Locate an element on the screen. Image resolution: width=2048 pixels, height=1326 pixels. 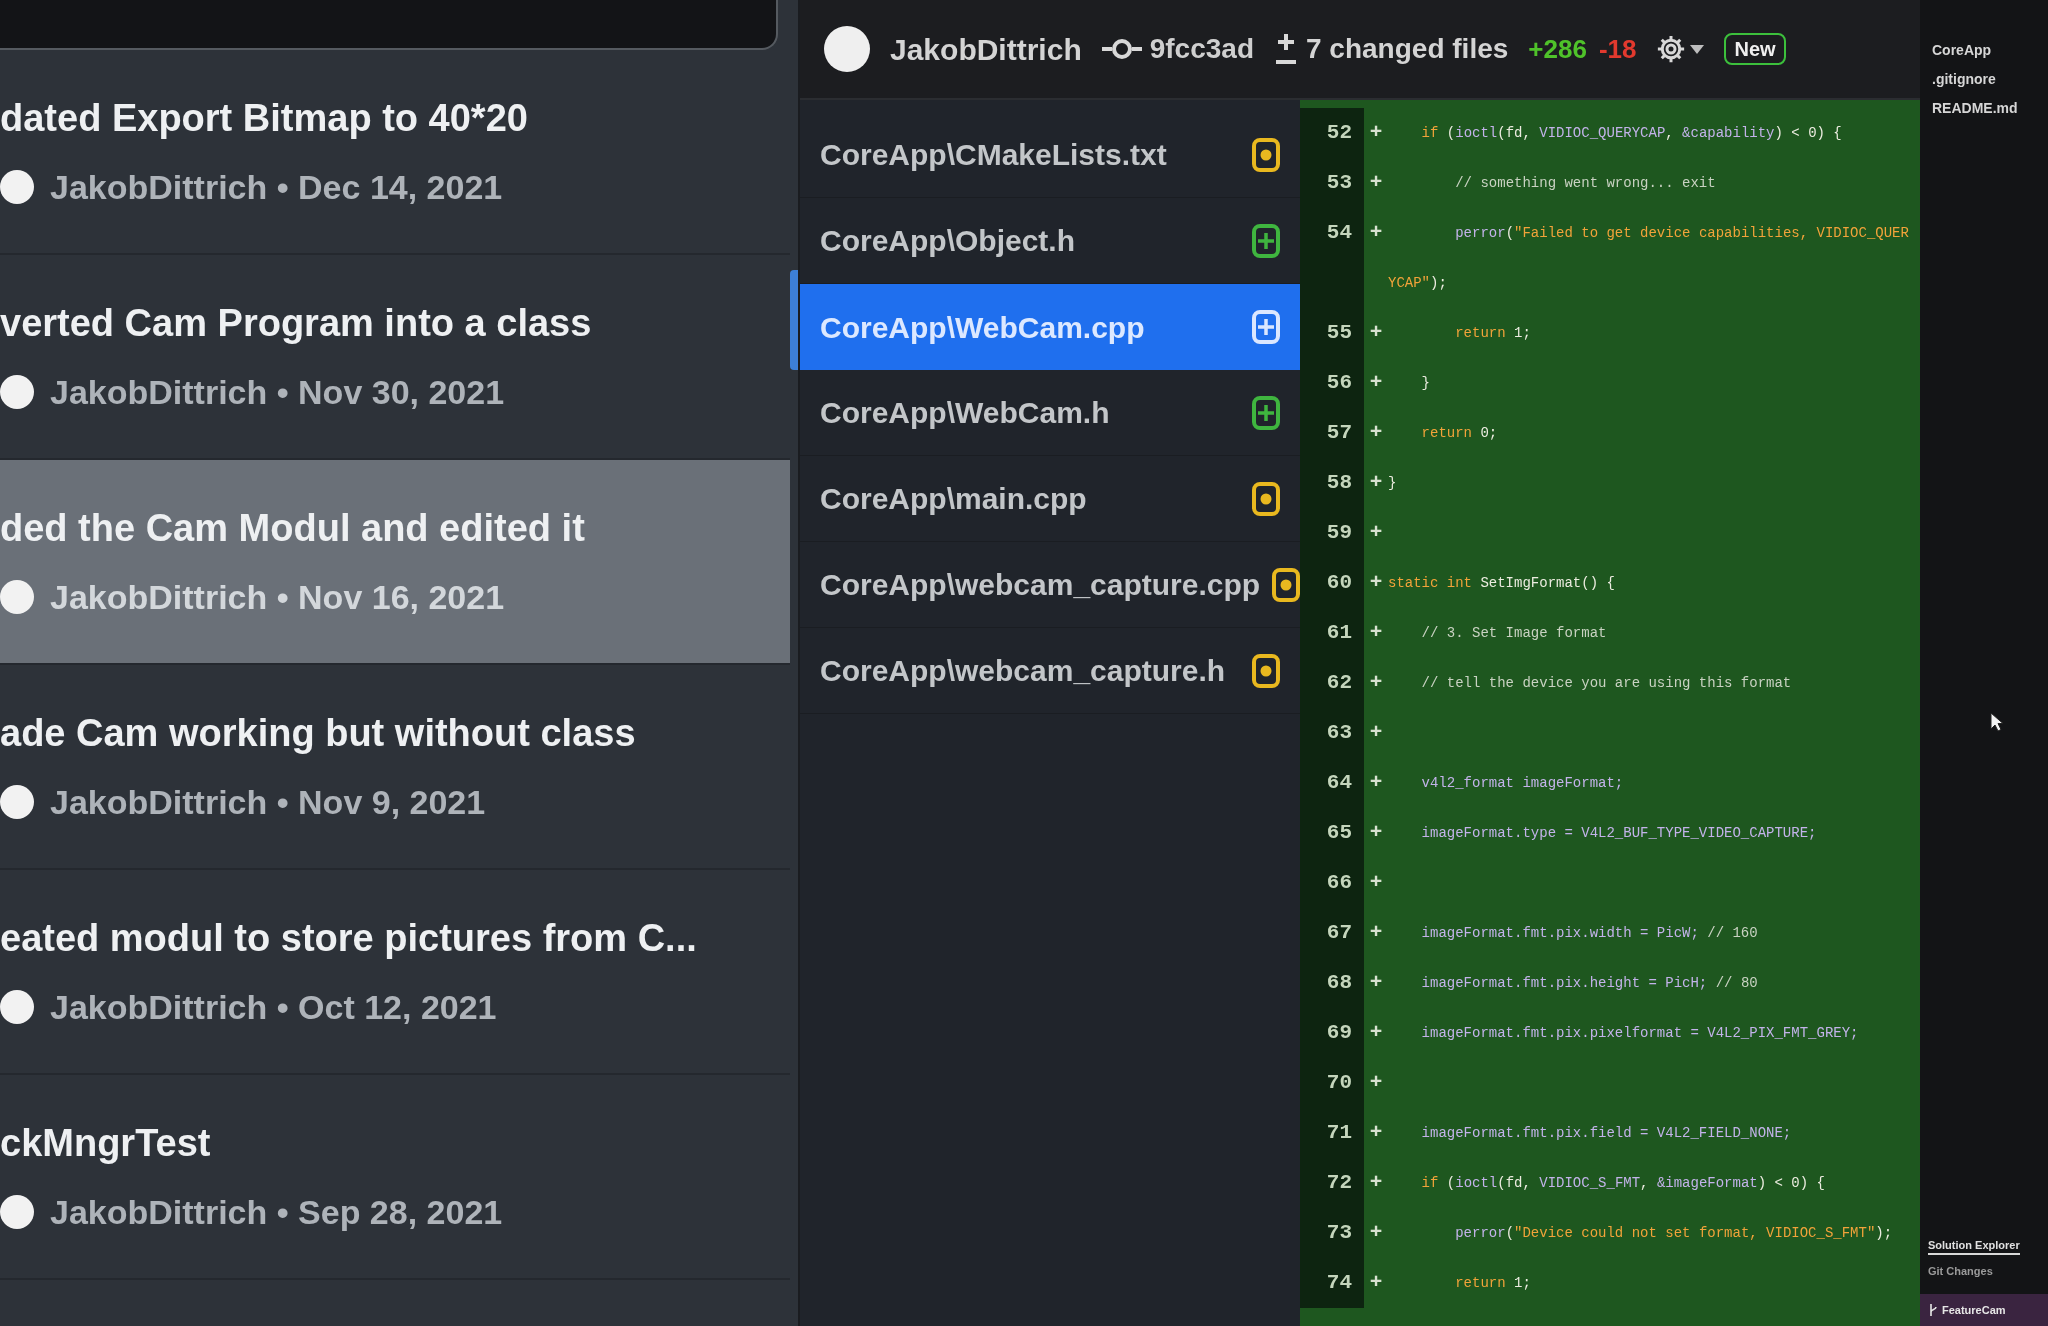
tree-item: README.md is located at coordinates (1990, 108).